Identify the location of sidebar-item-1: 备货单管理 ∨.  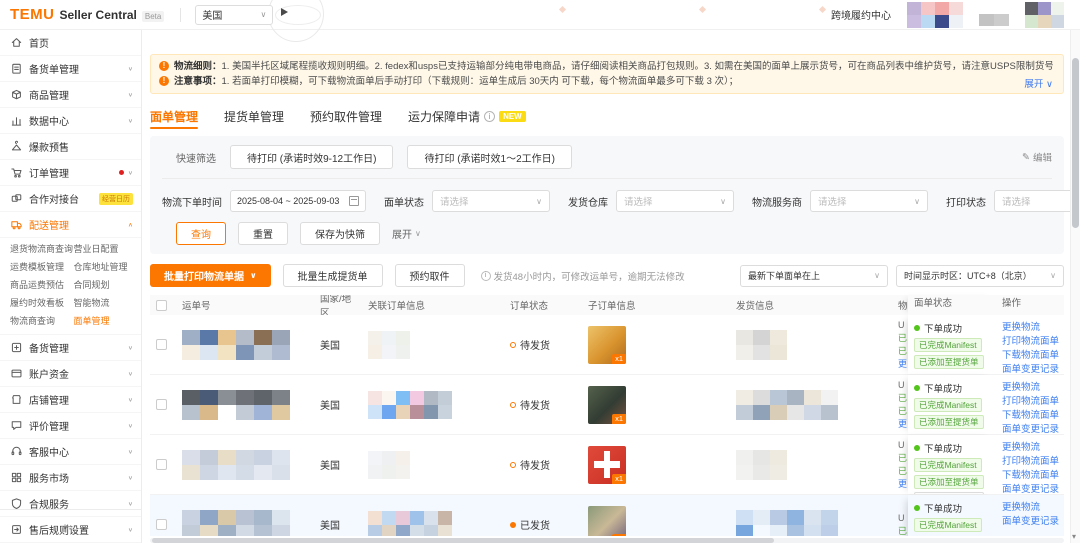
(70, 69).